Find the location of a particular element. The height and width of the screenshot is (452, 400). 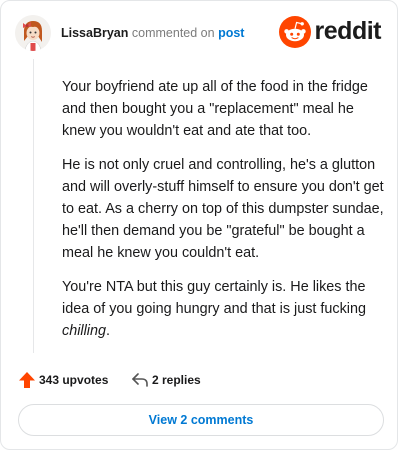

commented-on-text: commented on is located at coordinates (173, 33).